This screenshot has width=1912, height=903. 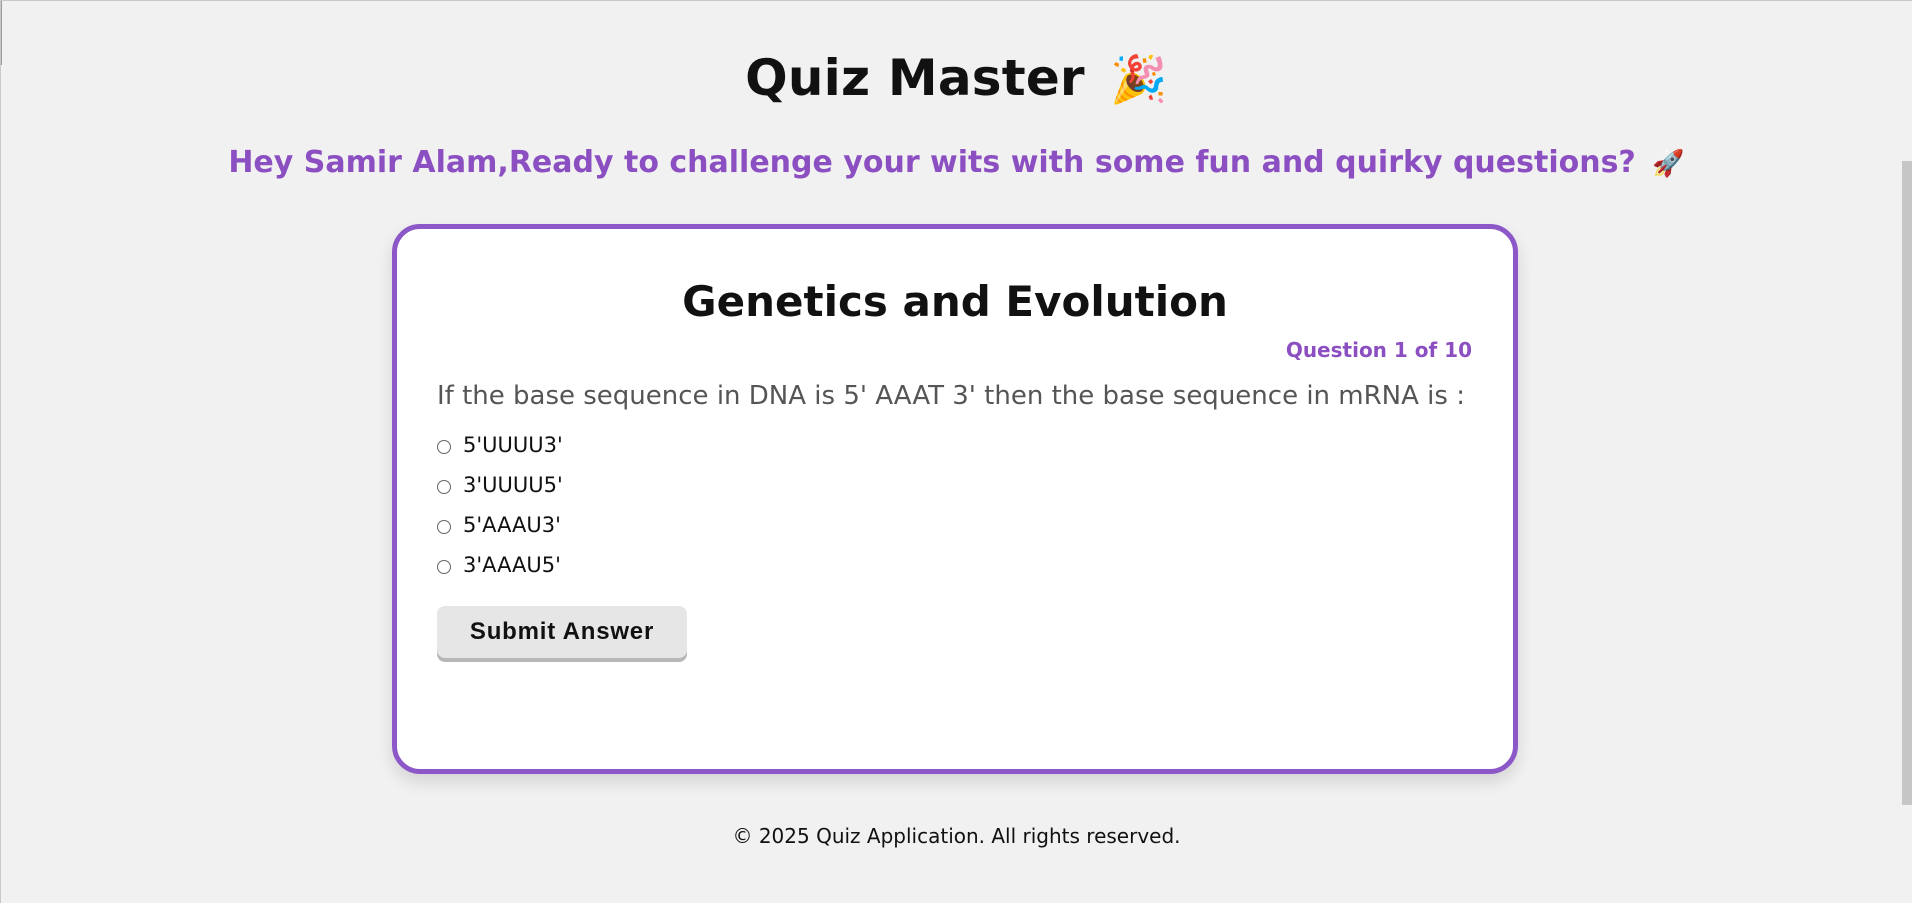 I want to click on party-popper-icon: 🎉, so click(x=1139, y=79).